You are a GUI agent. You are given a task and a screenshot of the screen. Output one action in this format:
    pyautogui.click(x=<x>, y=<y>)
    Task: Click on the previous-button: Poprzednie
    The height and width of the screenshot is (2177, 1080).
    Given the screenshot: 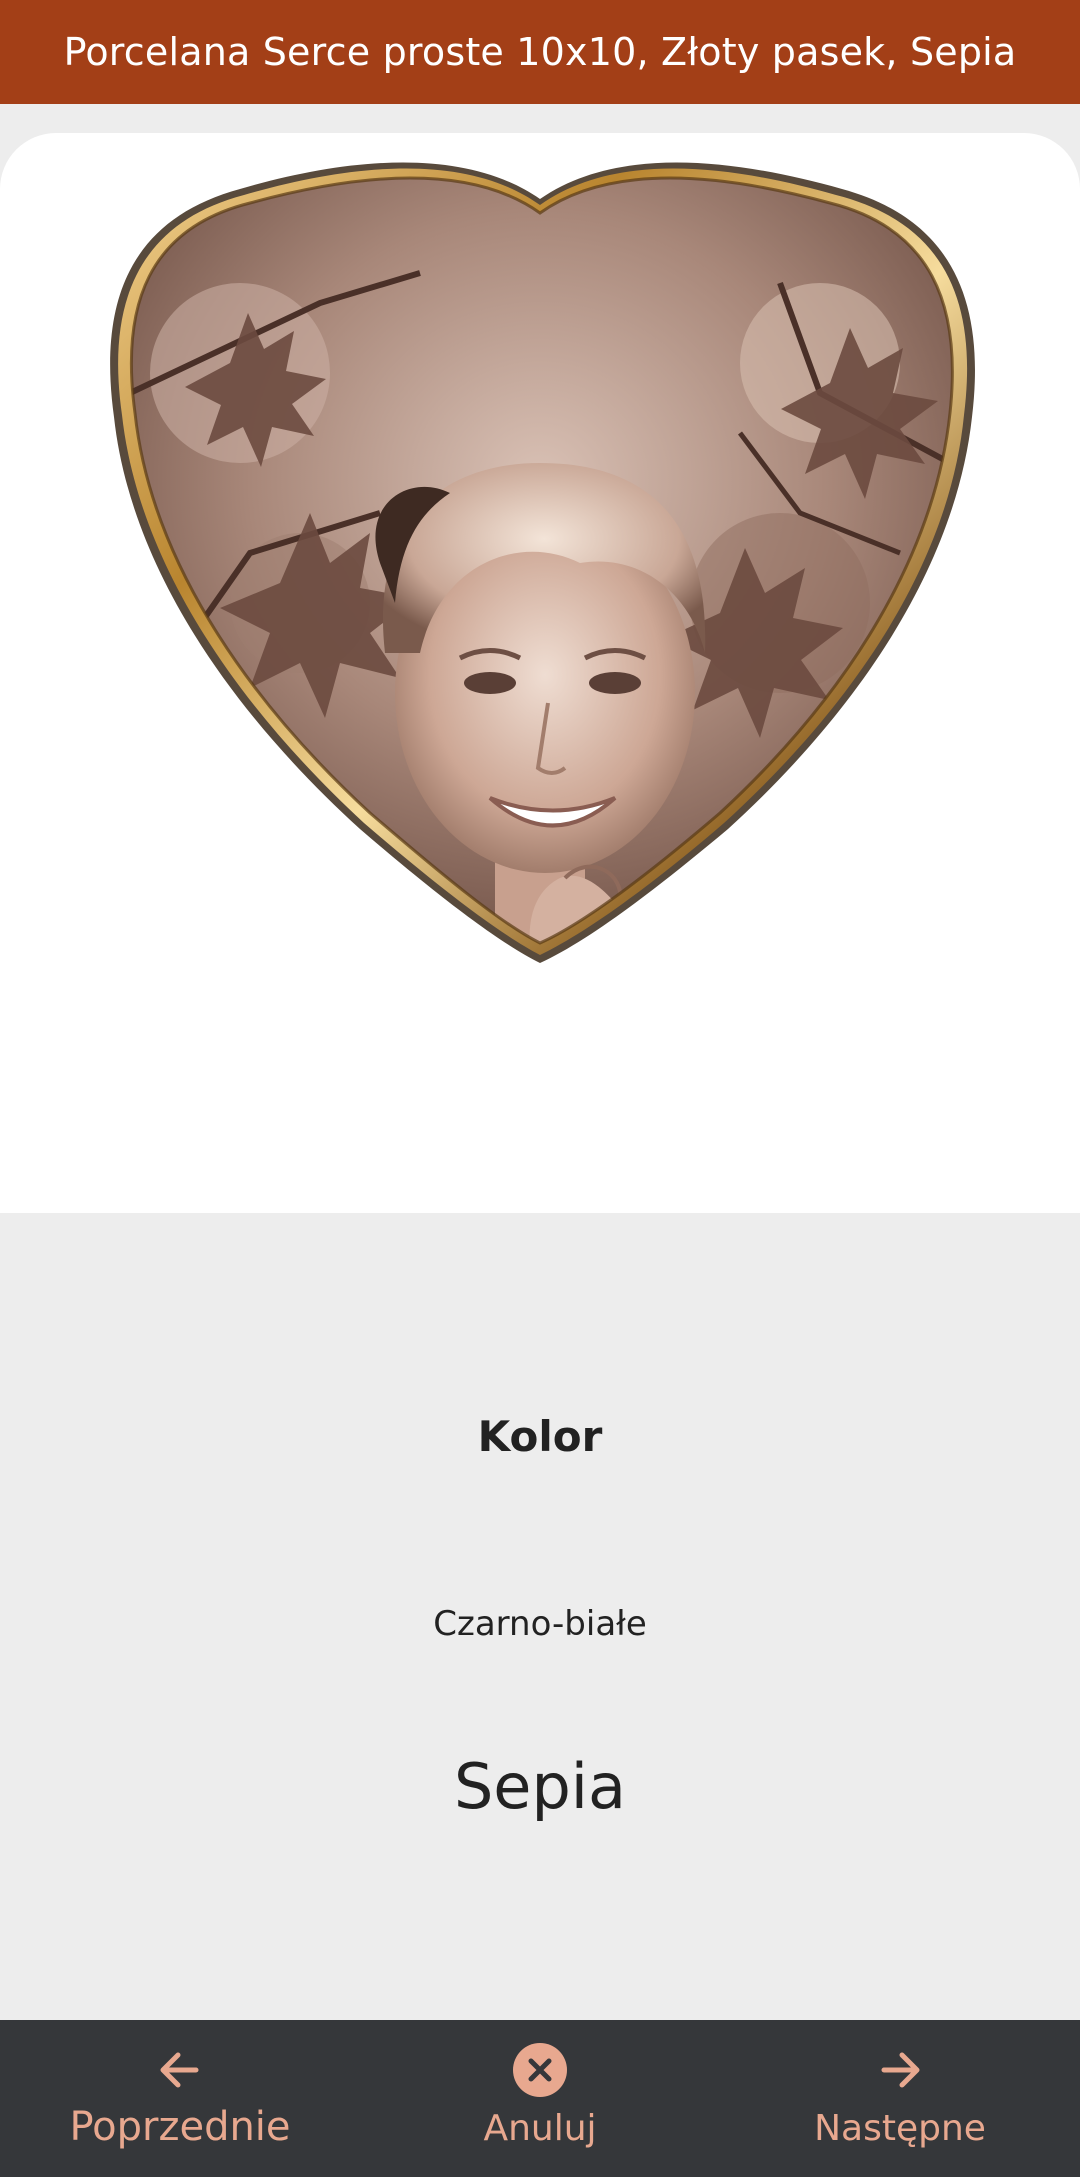 What is the action you would take?
    pyautogui.click(x=180, y=2098)
    